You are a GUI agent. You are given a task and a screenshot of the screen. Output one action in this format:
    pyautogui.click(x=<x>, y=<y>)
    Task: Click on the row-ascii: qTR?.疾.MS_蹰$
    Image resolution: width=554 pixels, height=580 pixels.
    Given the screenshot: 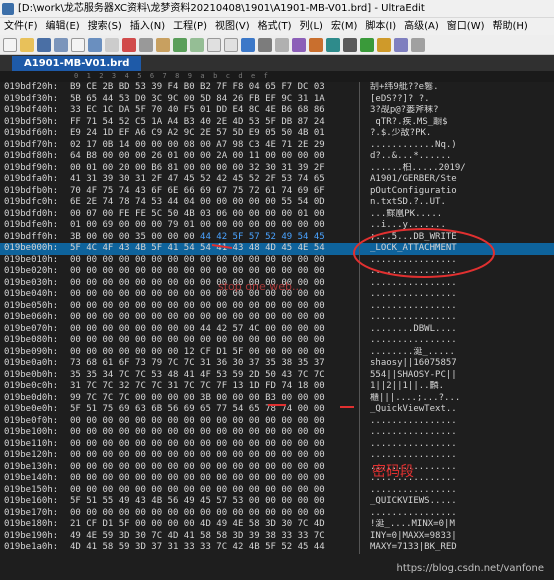 What is the action you would take?
    pyautogui.click(x=460, y=123)
    